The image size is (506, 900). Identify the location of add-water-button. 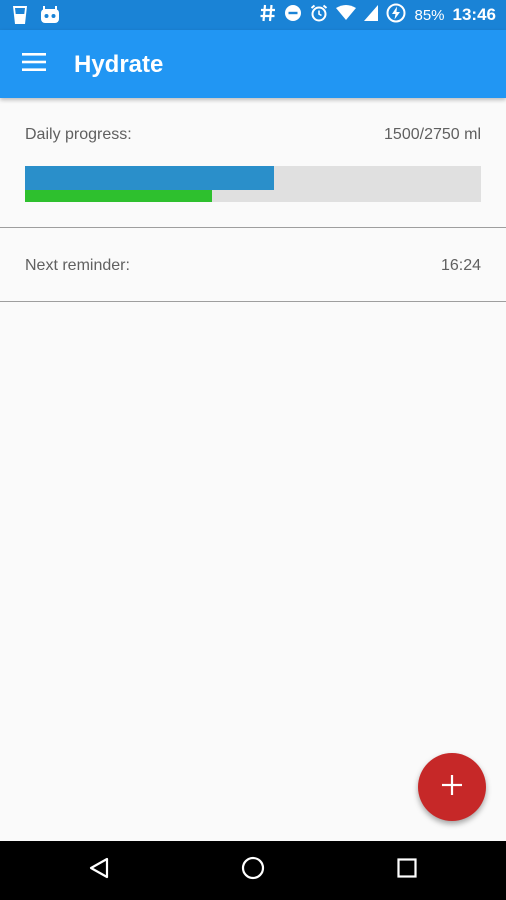
(452, 787).